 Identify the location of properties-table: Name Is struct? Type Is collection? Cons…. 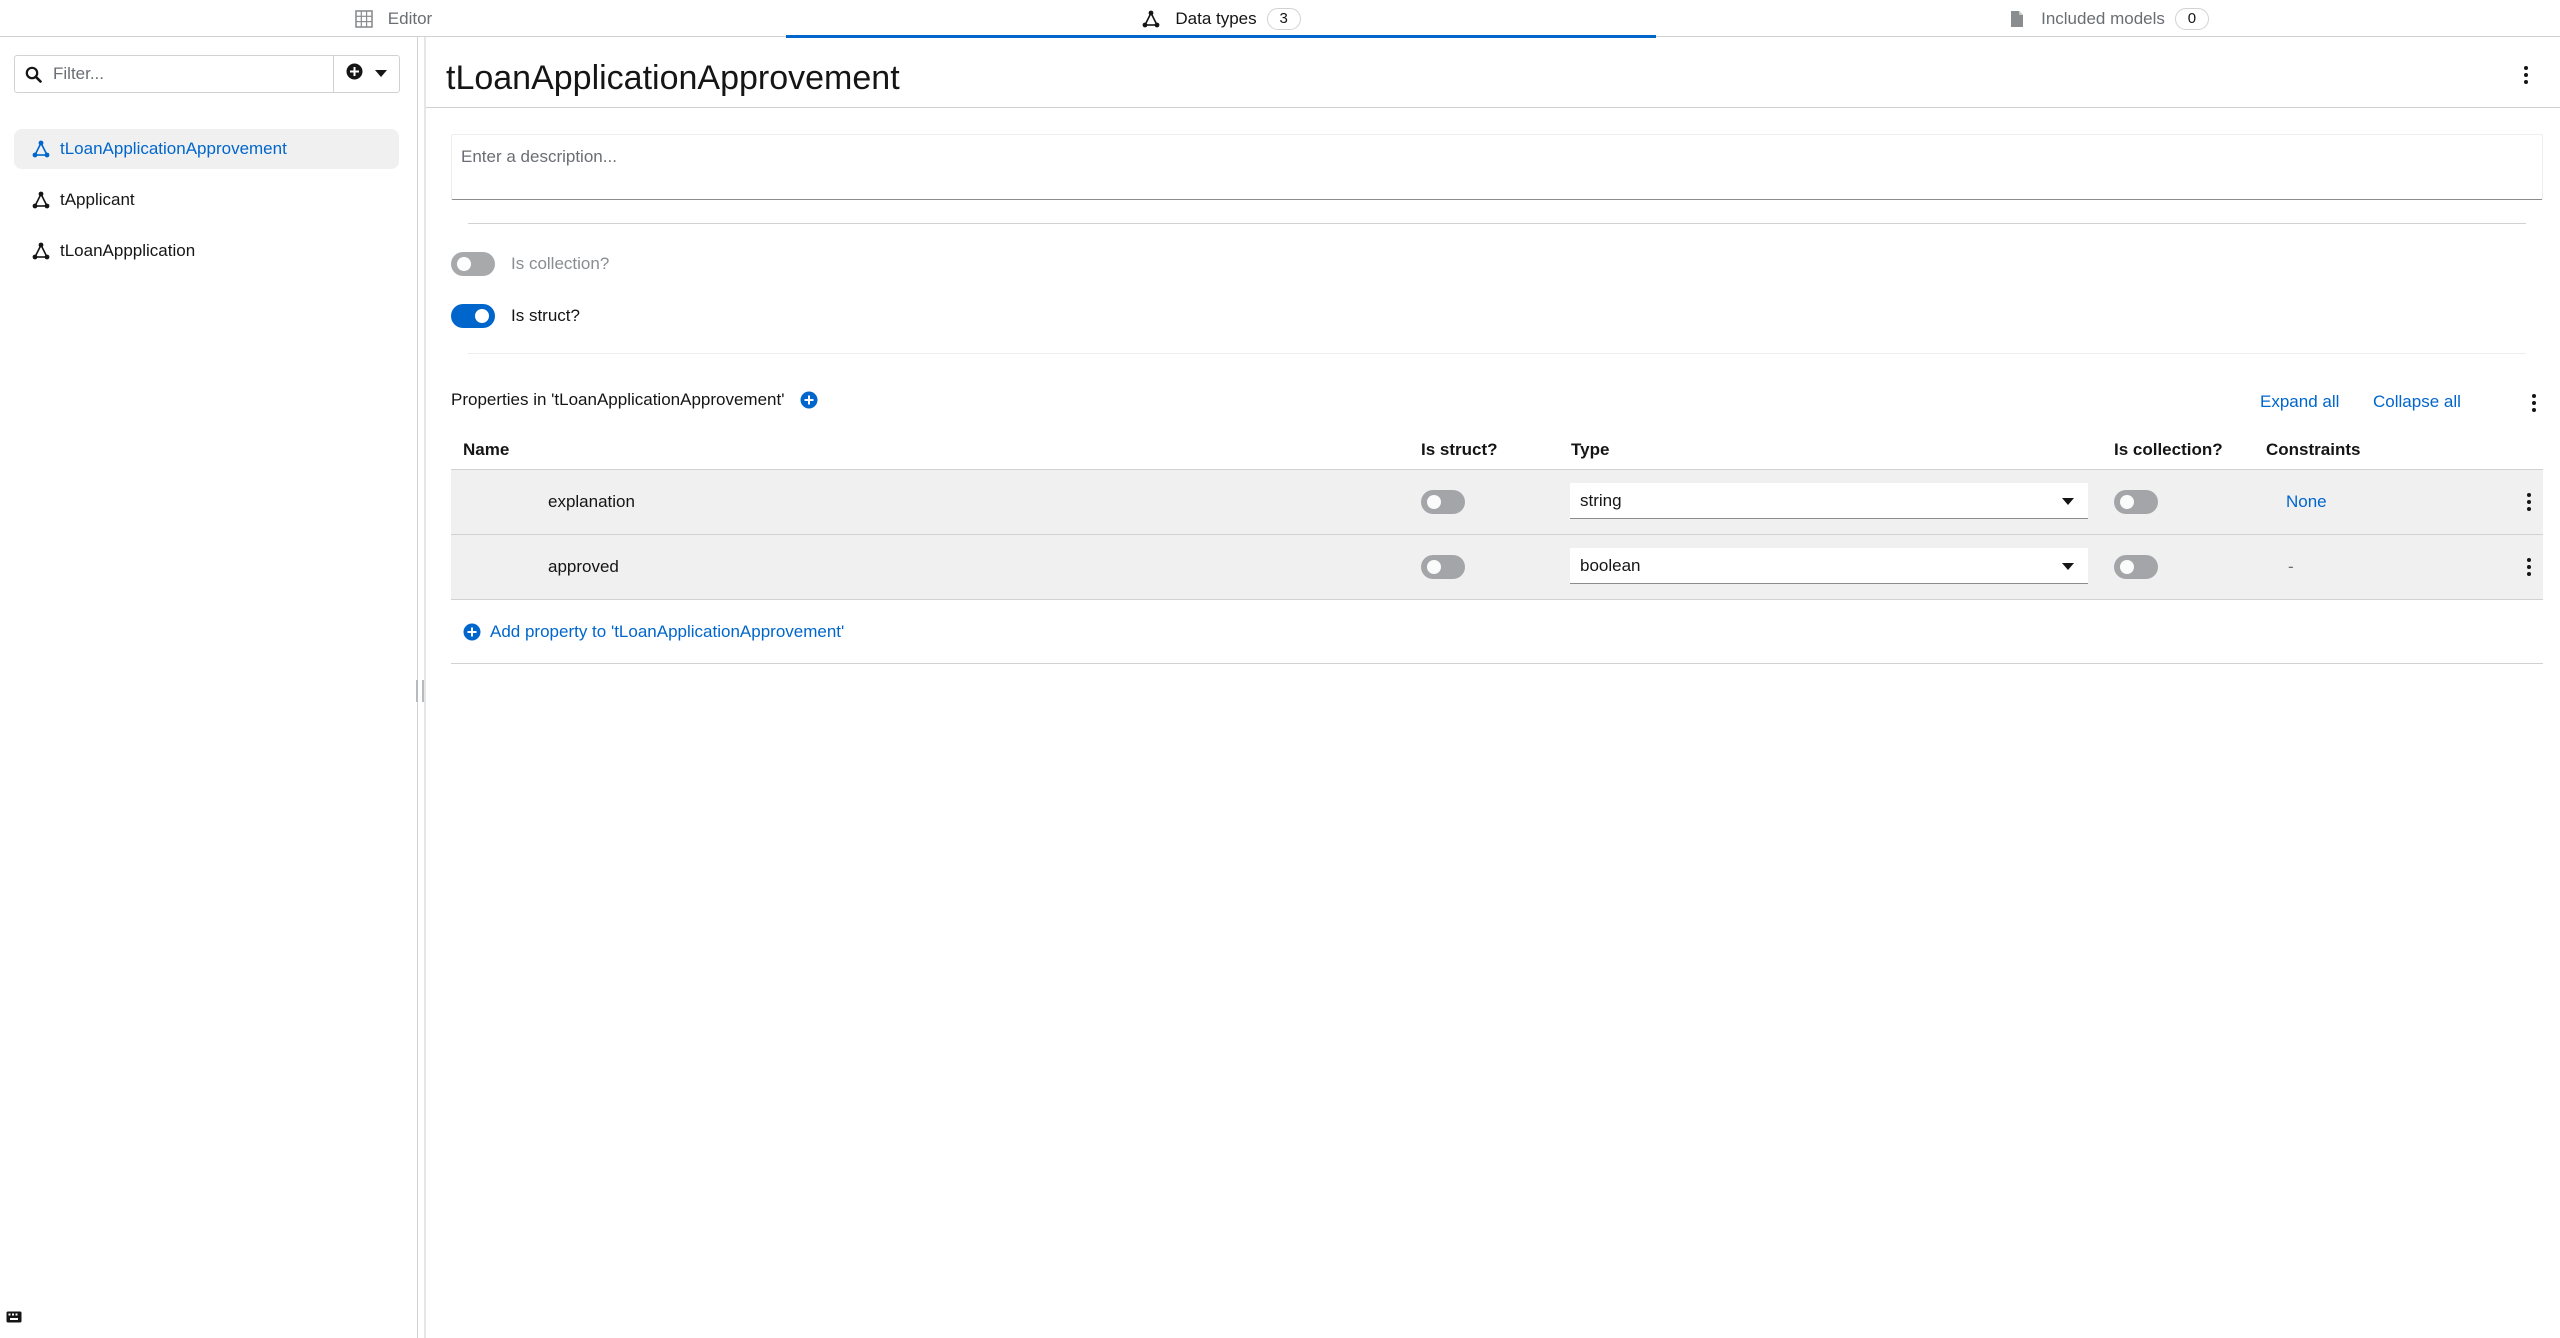
(1497, 547).